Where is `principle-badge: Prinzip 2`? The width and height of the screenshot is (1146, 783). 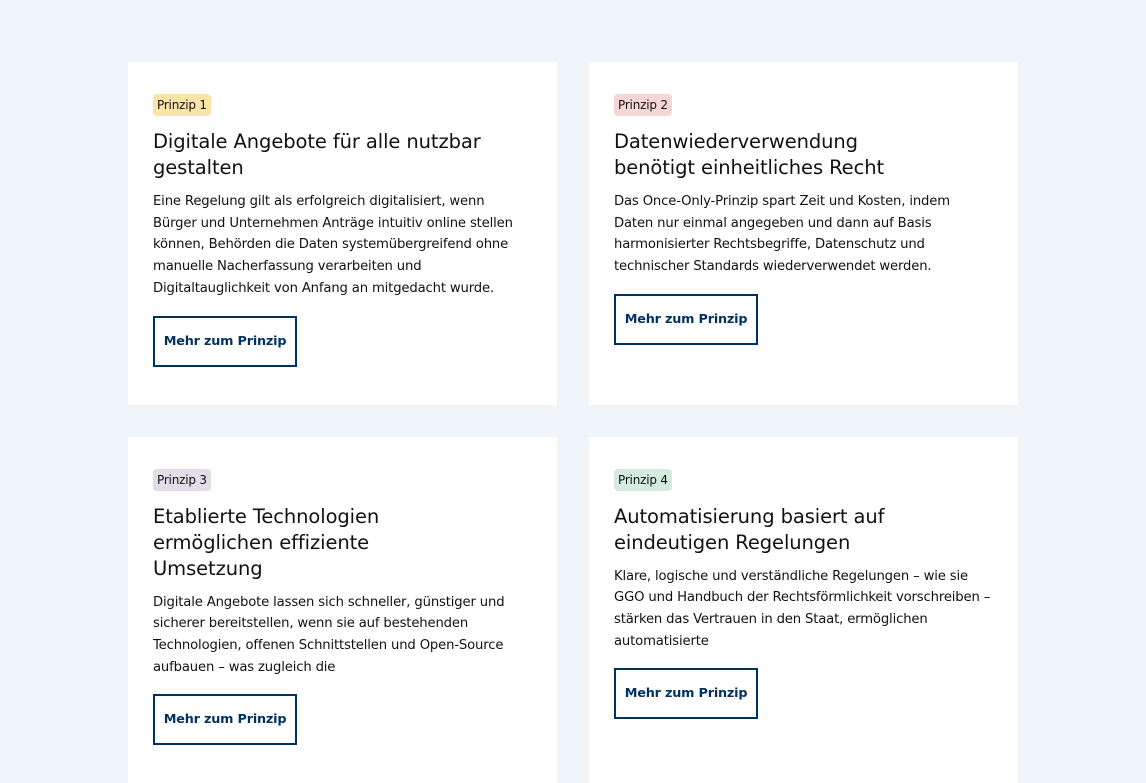 principle-badge: Prinzip 2 is located at coordinates (643, 105).